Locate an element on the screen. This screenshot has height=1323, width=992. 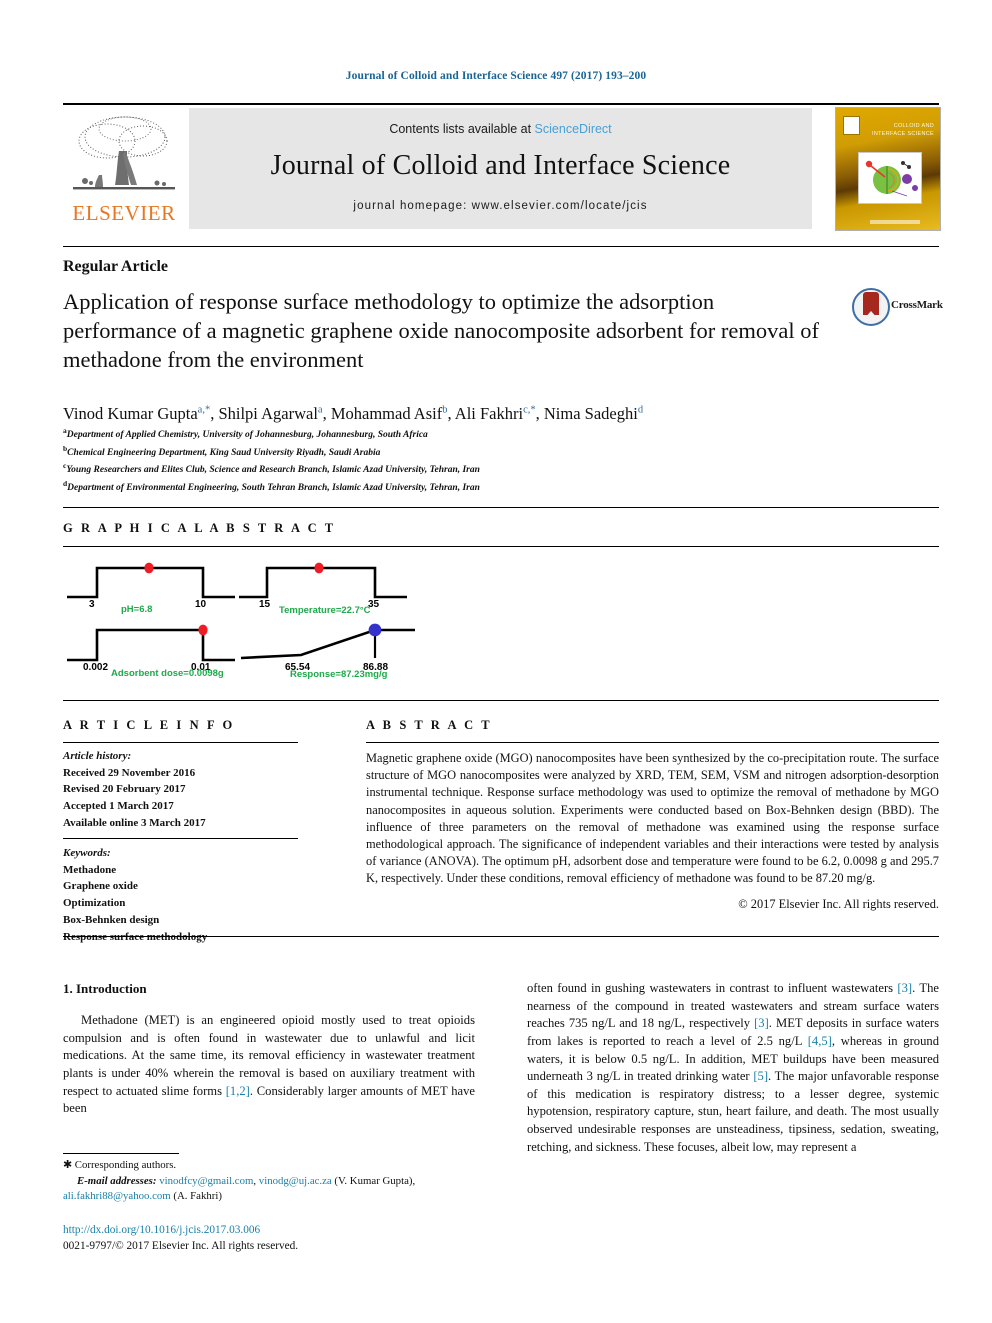
author-3: Ali Fakhric,* is located at coordinates (495, 413).